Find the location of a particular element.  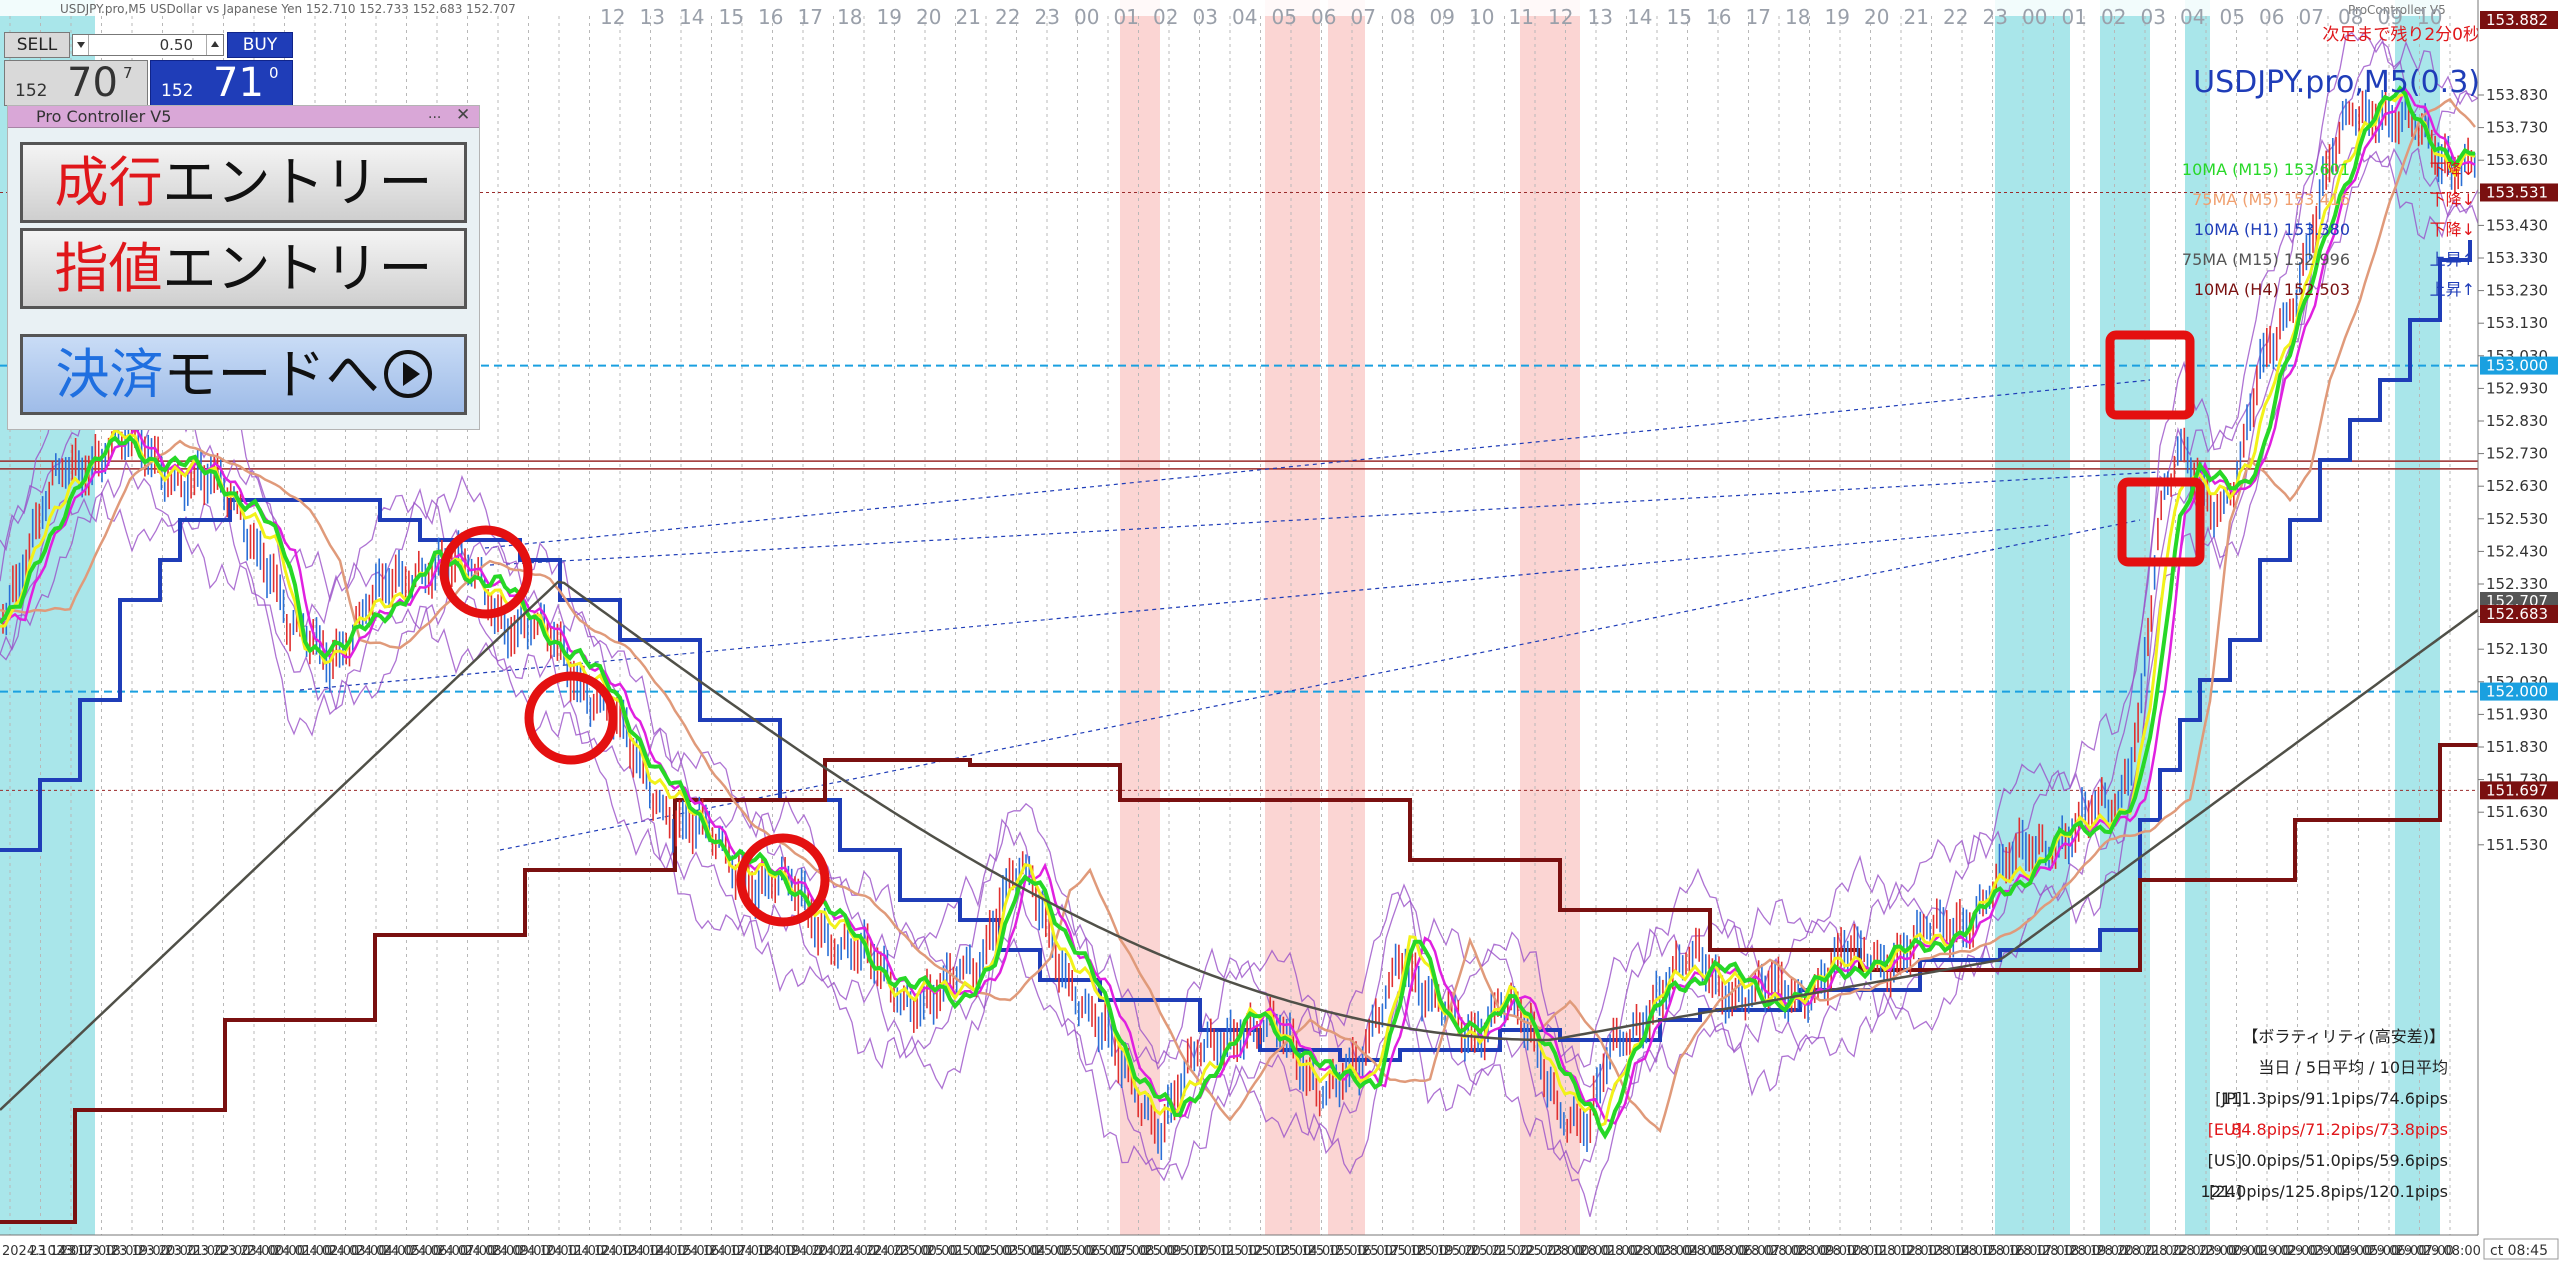

bid-price-main: 70 is located at coordinates (92, 83).